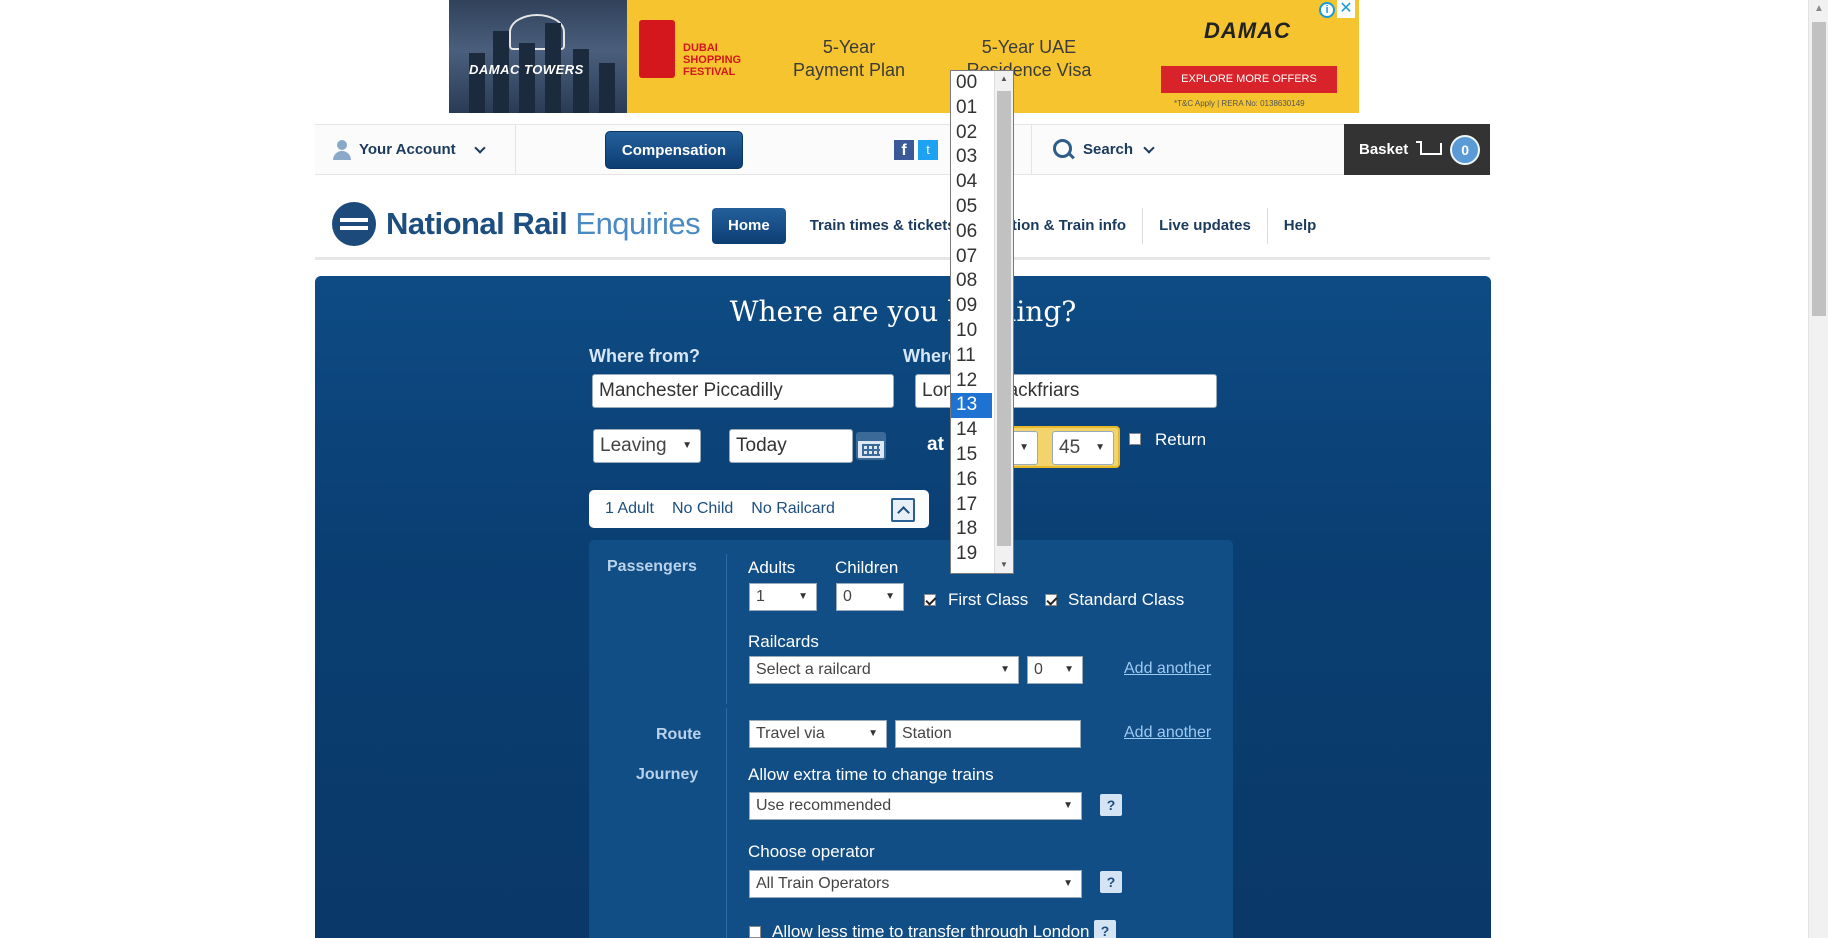 The width and height of the screenshot is (1828, 938). I want to click on add-another-route-link: Add another, so click(1167, 733).